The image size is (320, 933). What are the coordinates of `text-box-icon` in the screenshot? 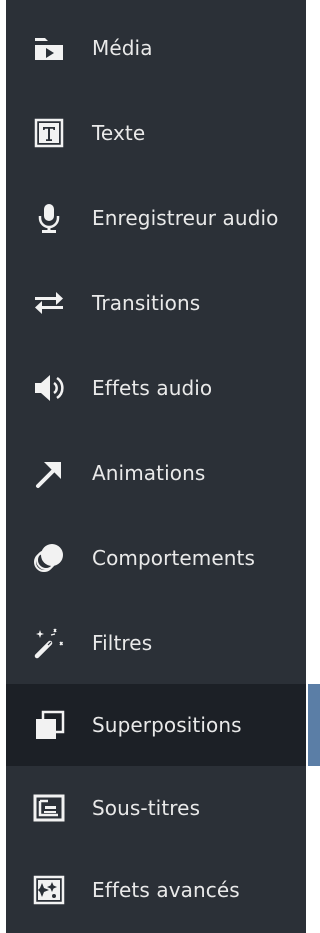 It's located at (49, 133).